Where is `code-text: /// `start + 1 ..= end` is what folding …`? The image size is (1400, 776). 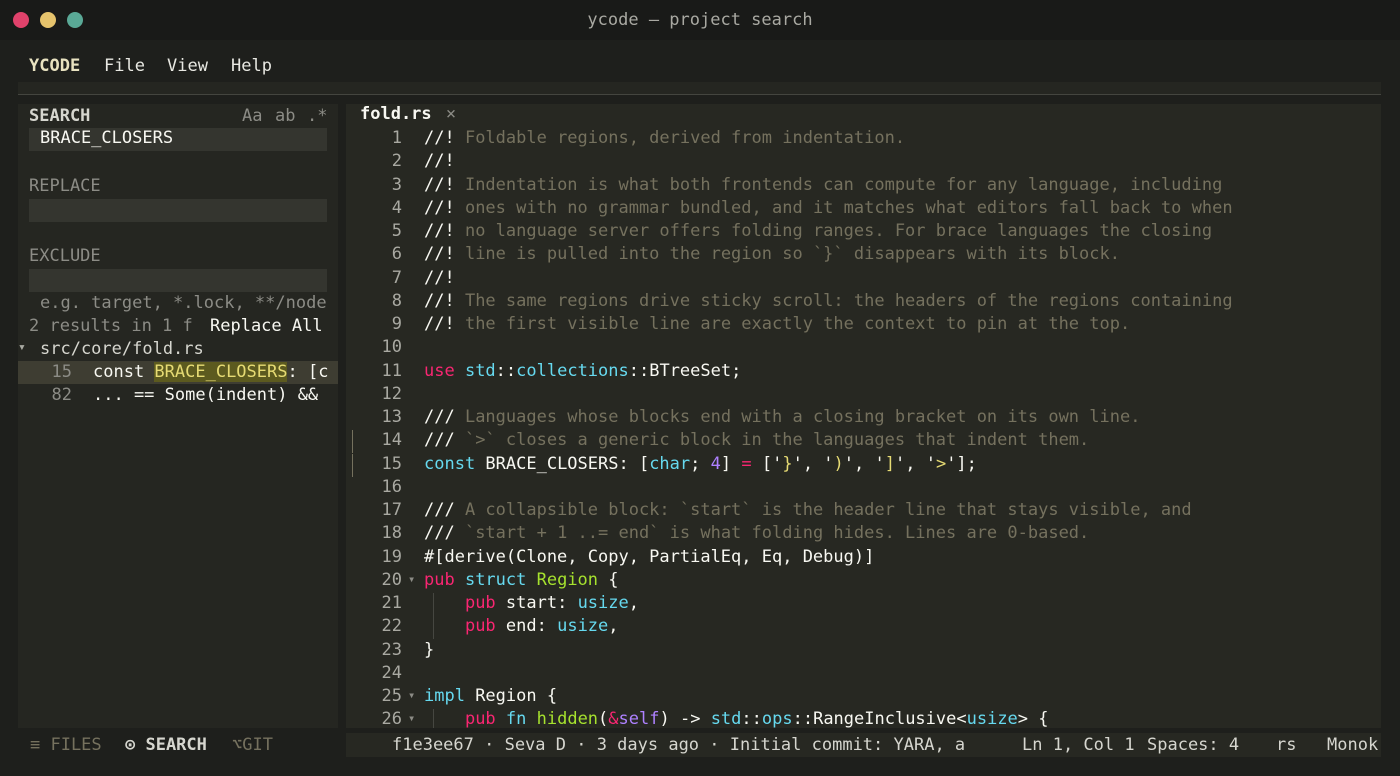 code-text: /// `start + 1 ..= end` is what folding … is located at coordinates (756, 533).